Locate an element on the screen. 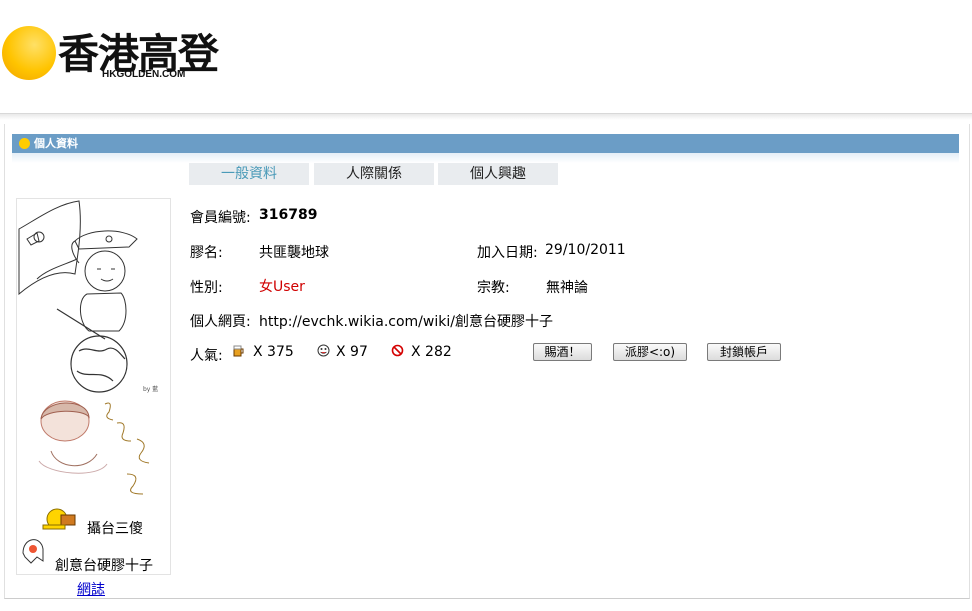 Image resolution: width=972 pixels, height=611 pixels. emoticon-camera-icon is located at coordinates (59, 519).